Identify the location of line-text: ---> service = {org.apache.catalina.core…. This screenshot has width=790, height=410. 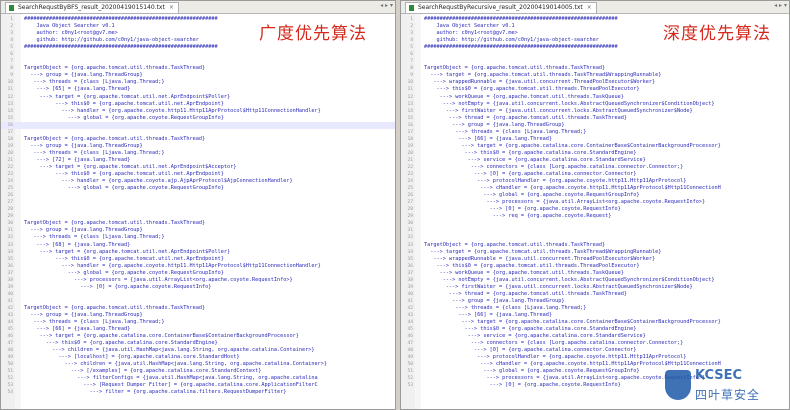
(535, 159).